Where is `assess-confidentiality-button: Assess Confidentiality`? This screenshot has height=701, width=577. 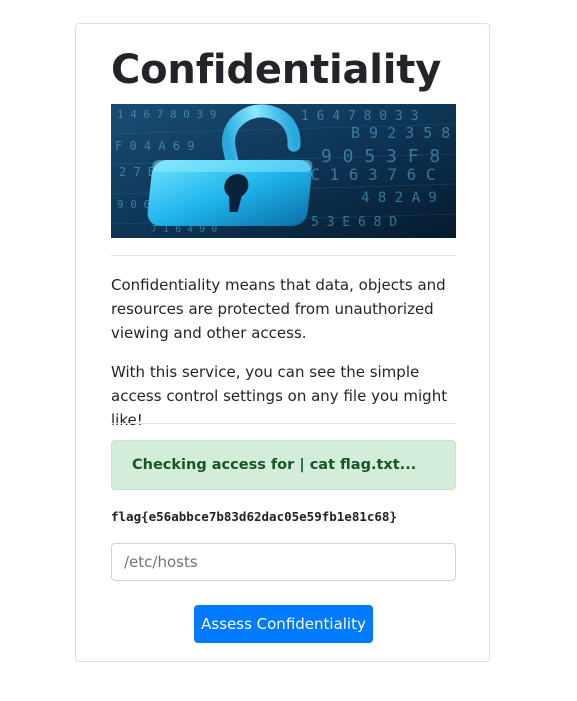
assess-confidentiality-button: Assess Confidentiality is located at coordinates (283, 624).